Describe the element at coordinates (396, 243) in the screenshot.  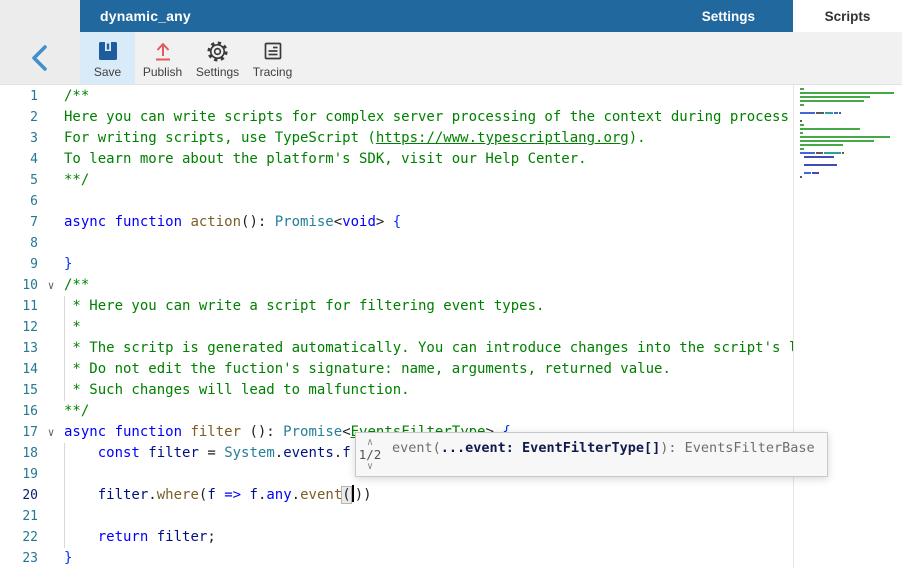
I see `code-line: 8` at that location.